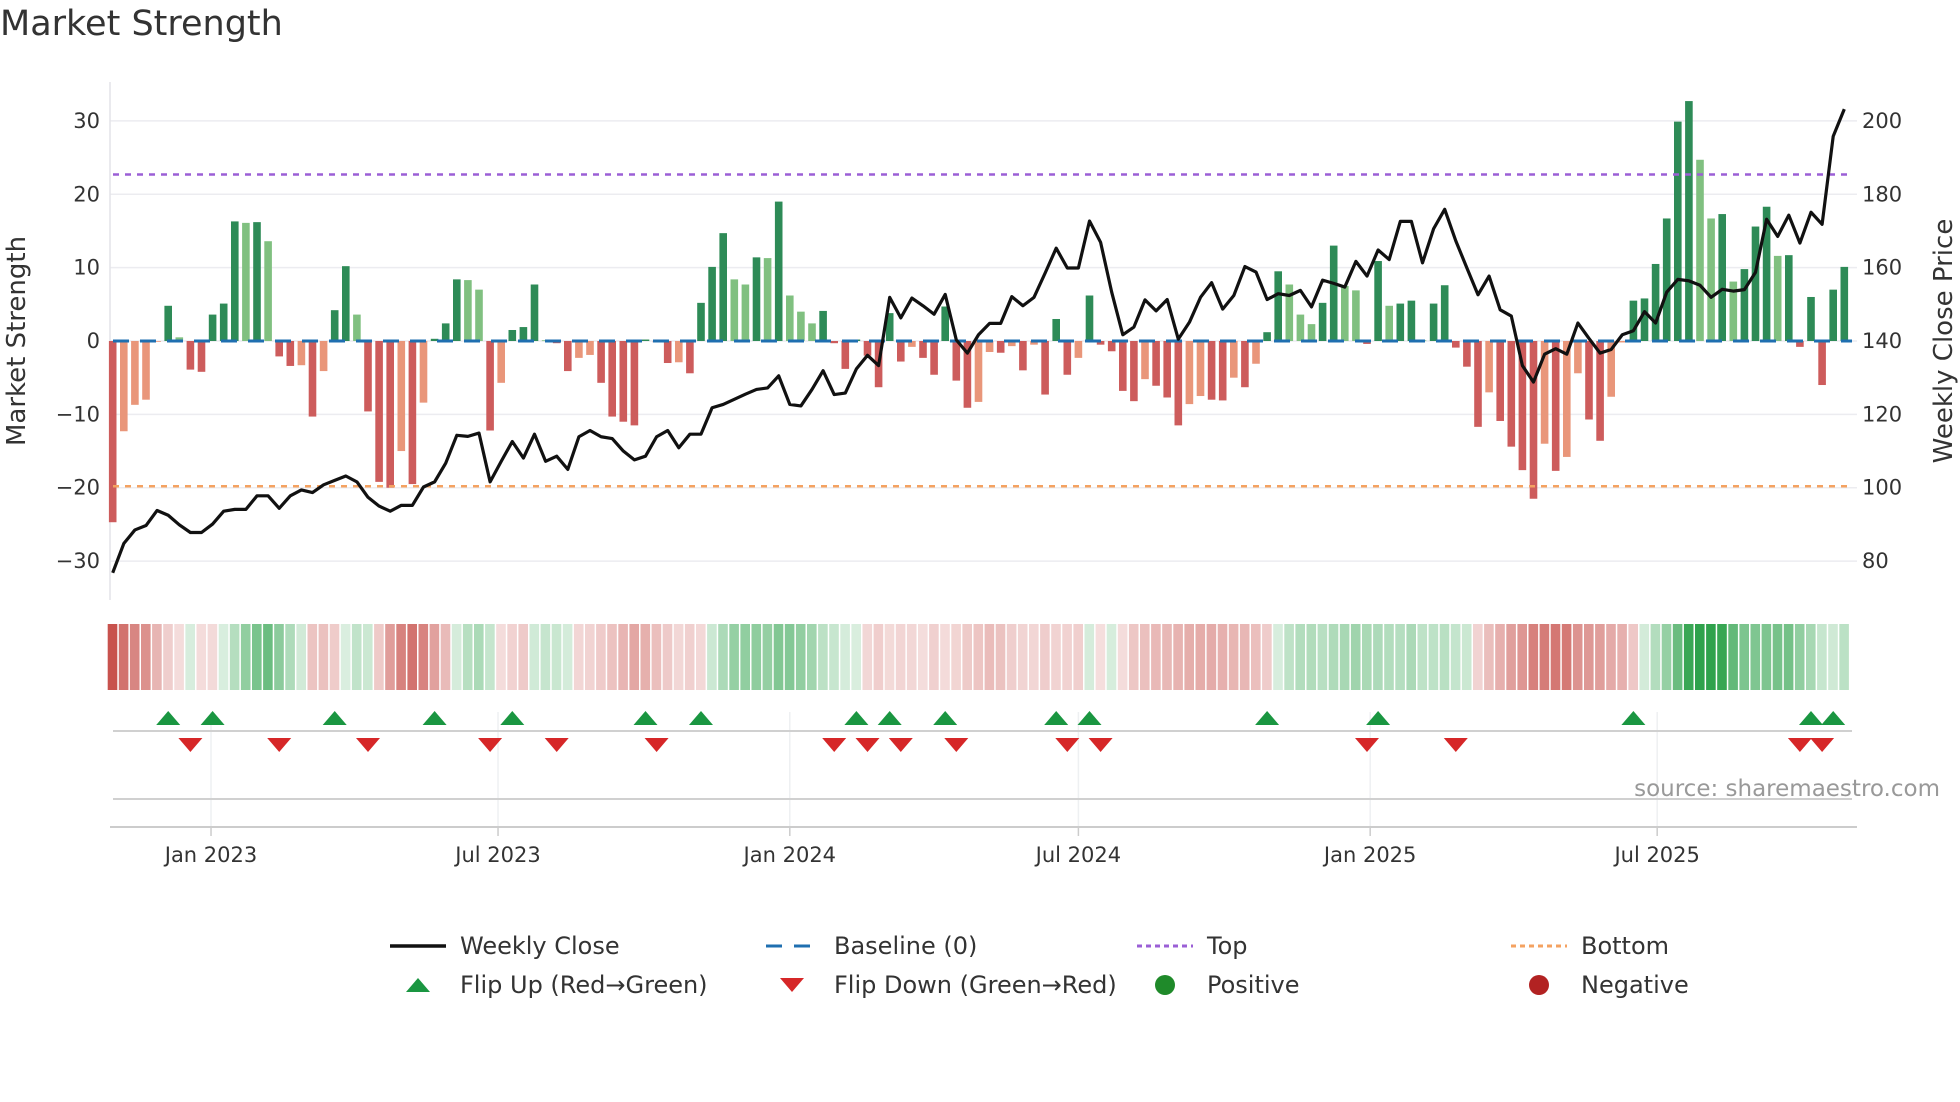 The height and width of the screenshot is (1102, 1960). Describe the element at coordinates (982, 769) in the screenshot. I see `flip-marker-panel` at that location.